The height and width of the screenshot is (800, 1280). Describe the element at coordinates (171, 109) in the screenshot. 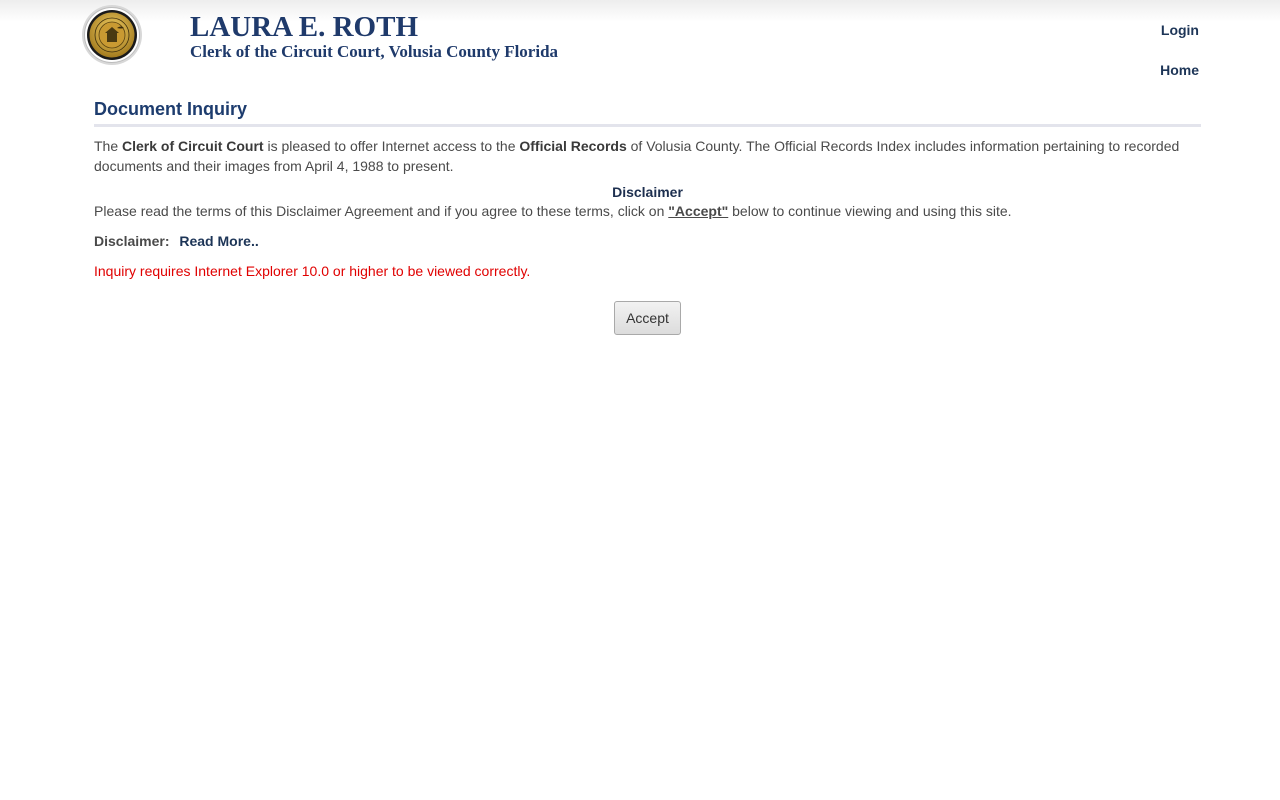

I see `page-title: Document Inquiry` at that location.